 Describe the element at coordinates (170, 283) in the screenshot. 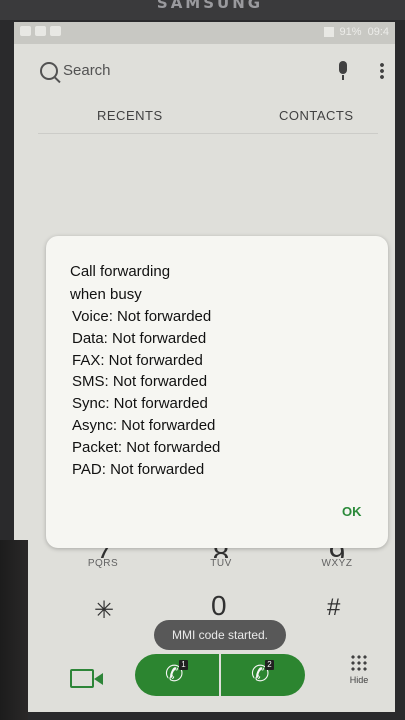

I see `dialog-title: Call forwarding when busy` at that location.